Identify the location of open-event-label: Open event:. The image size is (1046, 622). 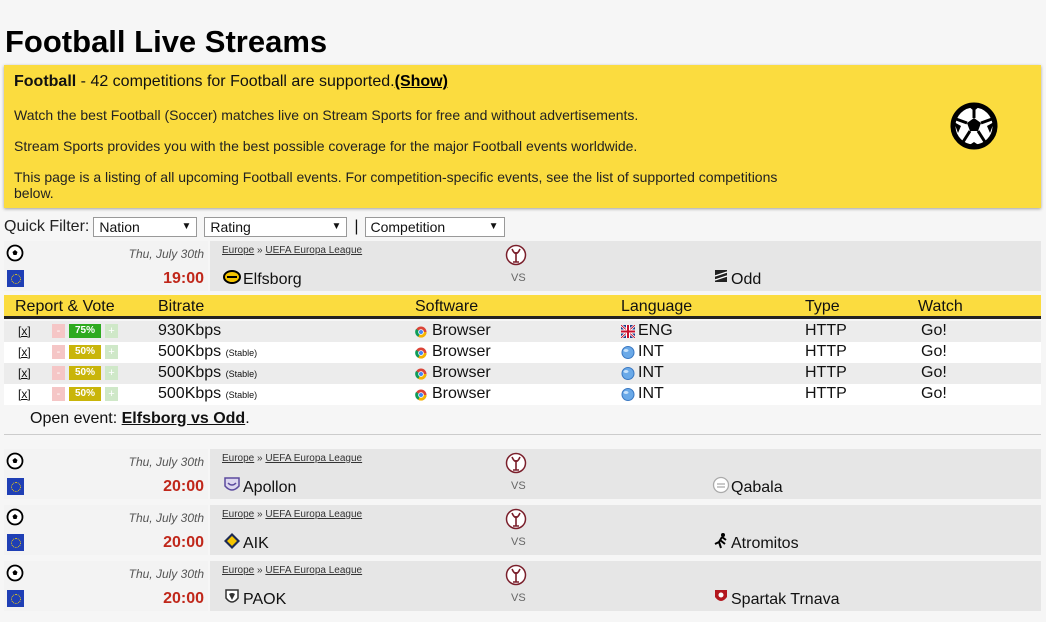
(76, 418).